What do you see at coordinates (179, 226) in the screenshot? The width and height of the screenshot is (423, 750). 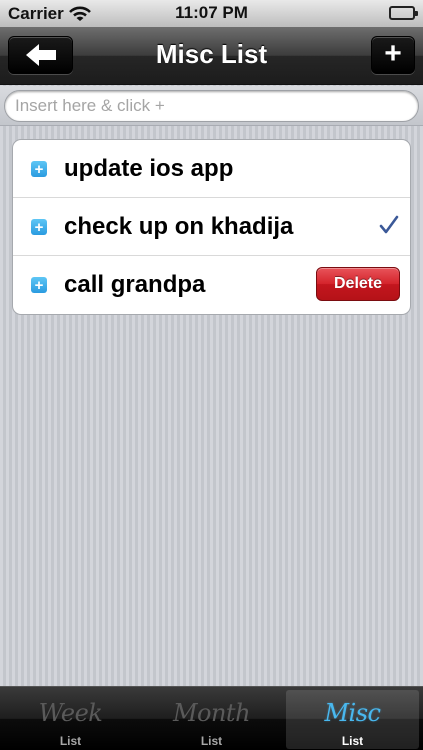 I see `list-item-label: check up on khadija` at bounding box center [179, 226].